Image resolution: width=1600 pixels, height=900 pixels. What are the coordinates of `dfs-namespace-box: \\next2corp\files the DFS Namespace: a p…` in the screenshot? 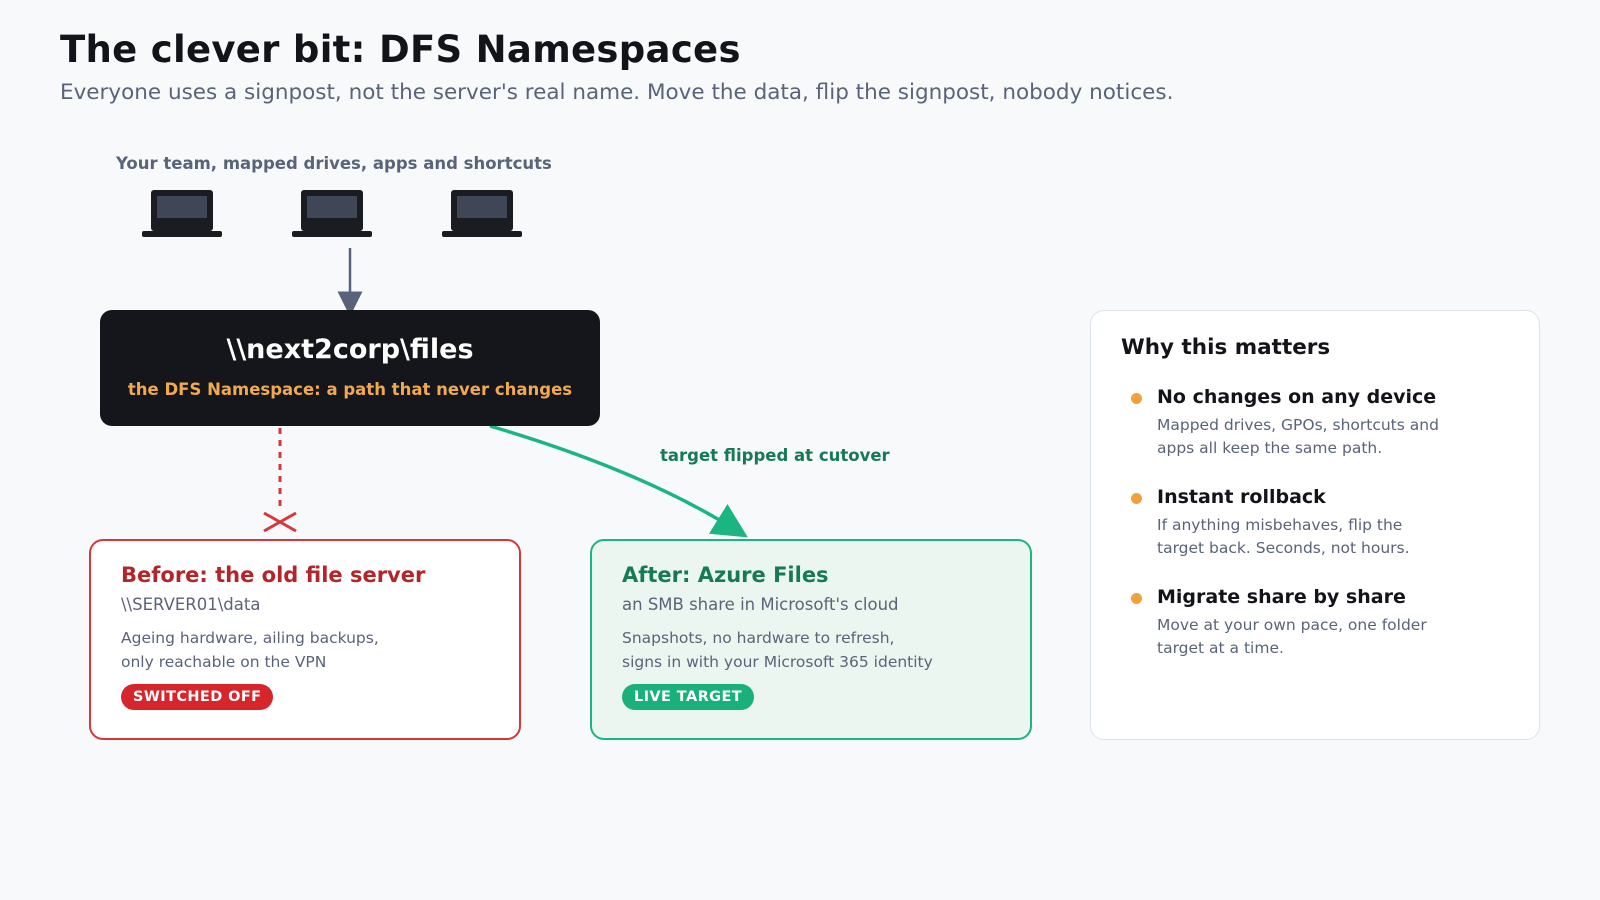 It's located at (350, 368).